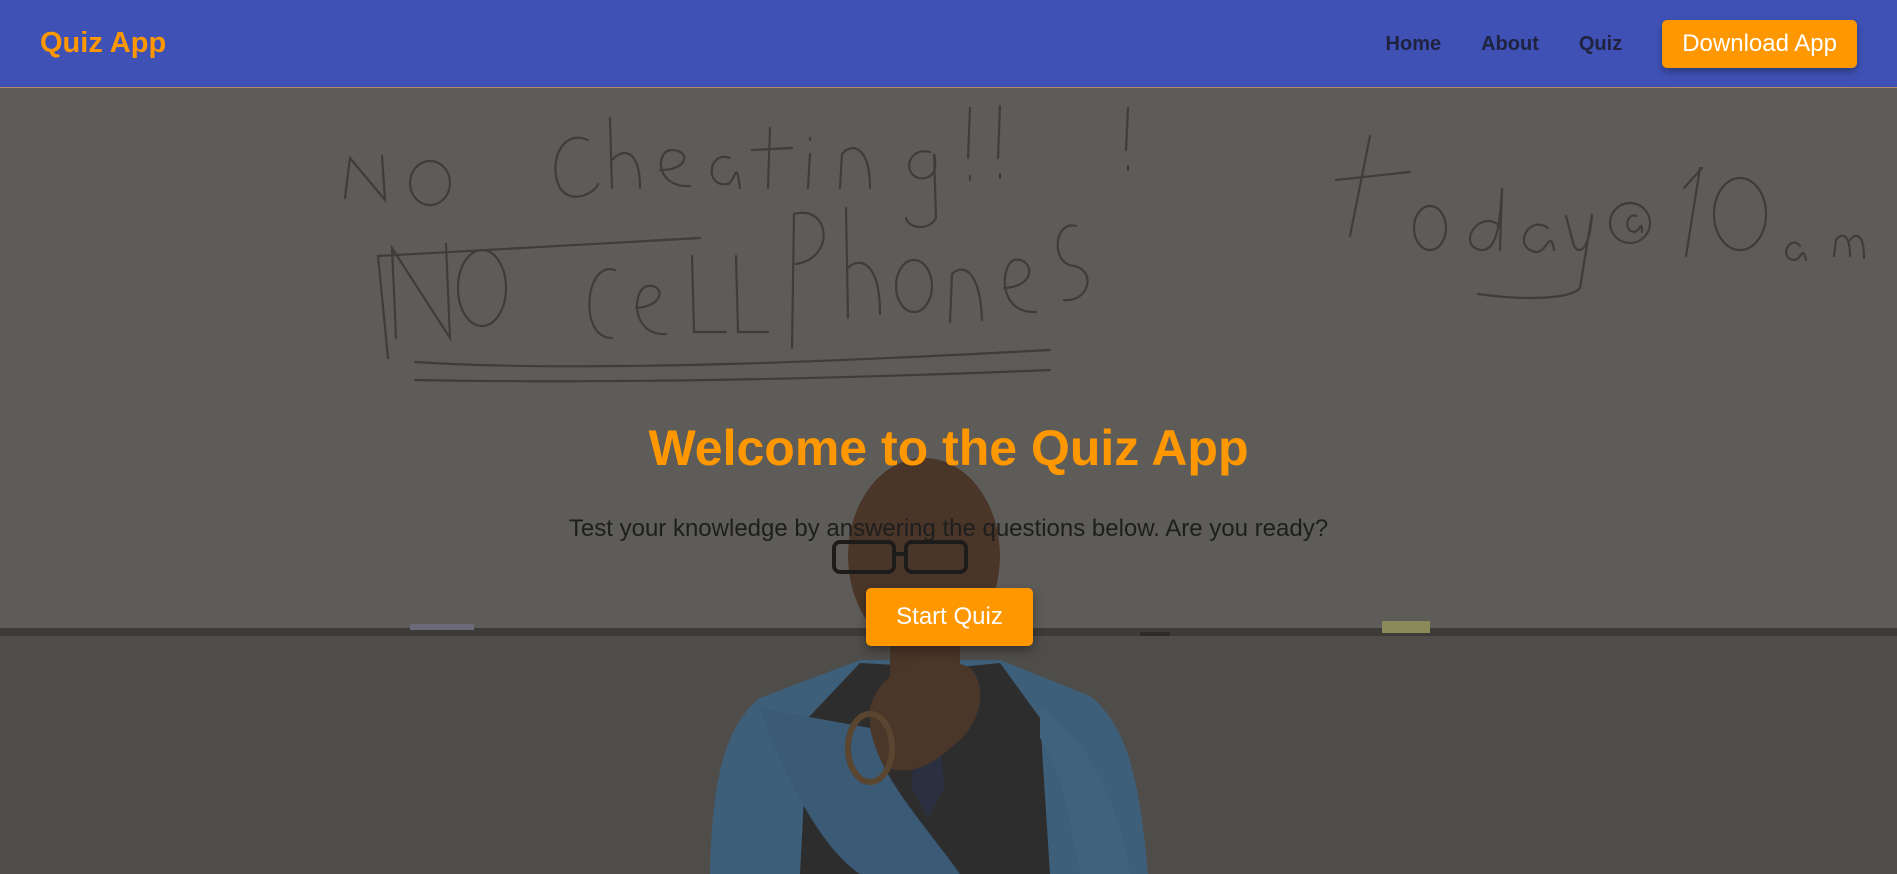 Image resolution: width=1897 pixels, height=874 pixels. I want to click on nav-link-about: About, so click(1510, 44).